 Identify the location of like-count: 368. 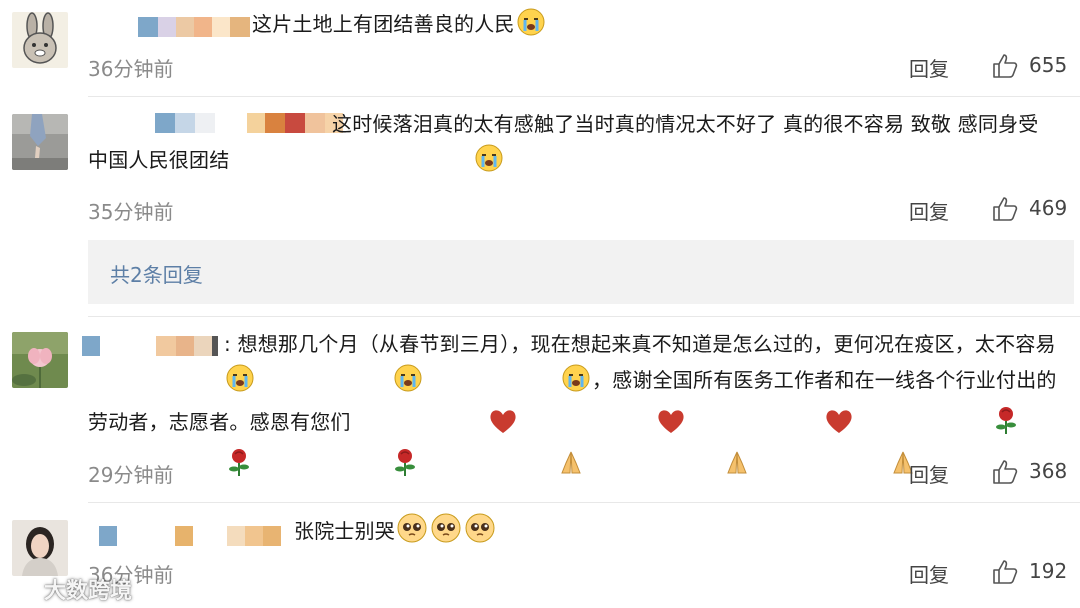
(1048, 471).